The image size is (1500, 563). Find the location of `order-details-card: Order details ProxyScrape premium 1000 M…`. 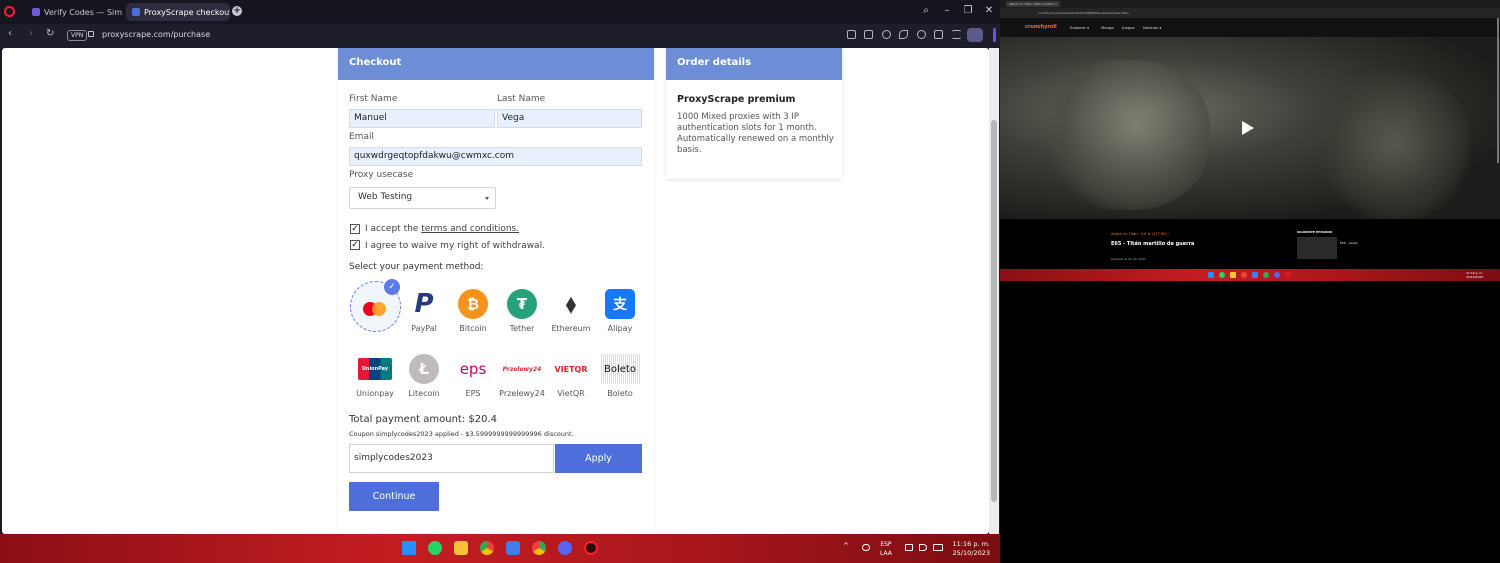

order-details-card: Order details ProxyScrape premium 1000 M… is located at coordinates (754, 113).